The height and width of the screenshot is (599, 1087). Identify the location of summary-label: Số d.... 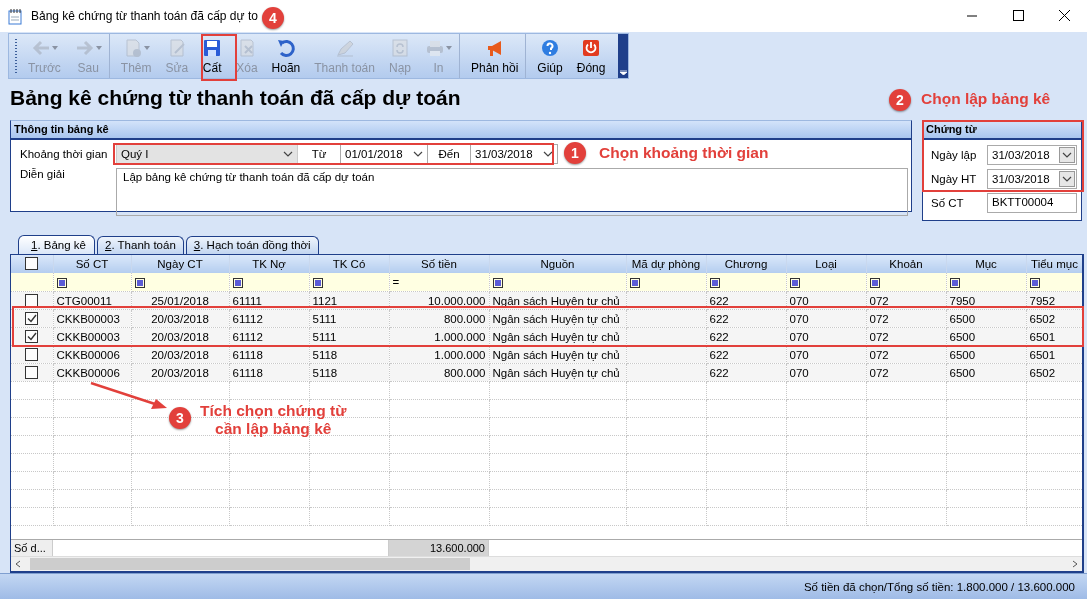
(32, 548).